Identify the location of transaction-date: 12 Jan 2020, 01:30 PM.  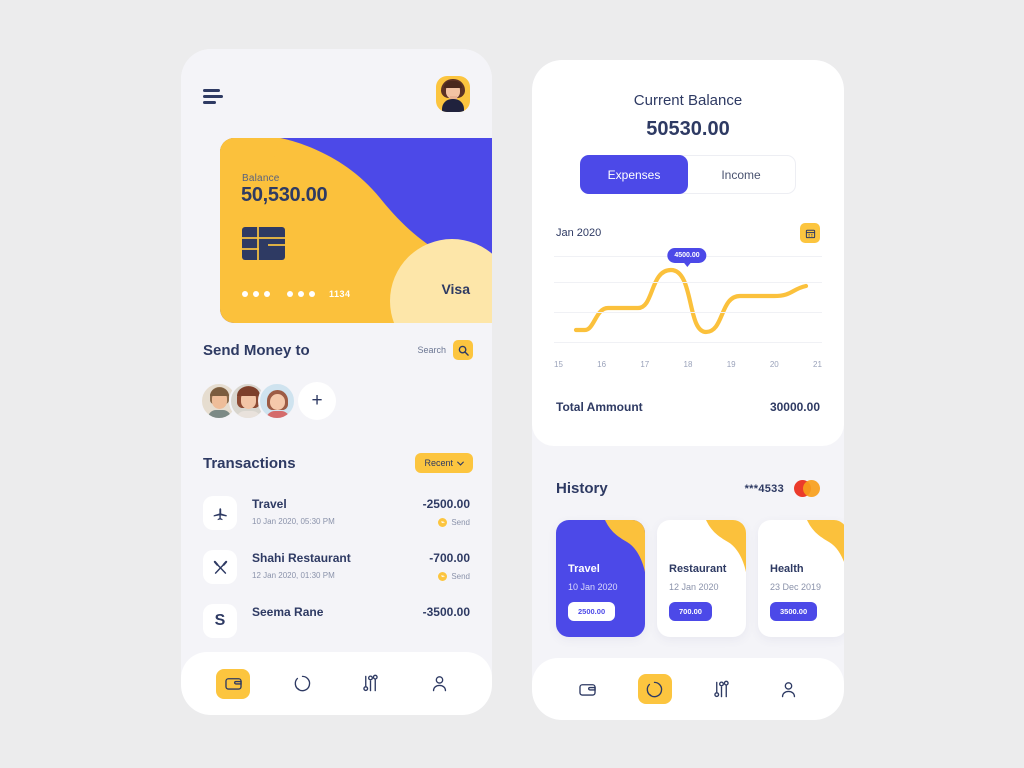
(293, 575).